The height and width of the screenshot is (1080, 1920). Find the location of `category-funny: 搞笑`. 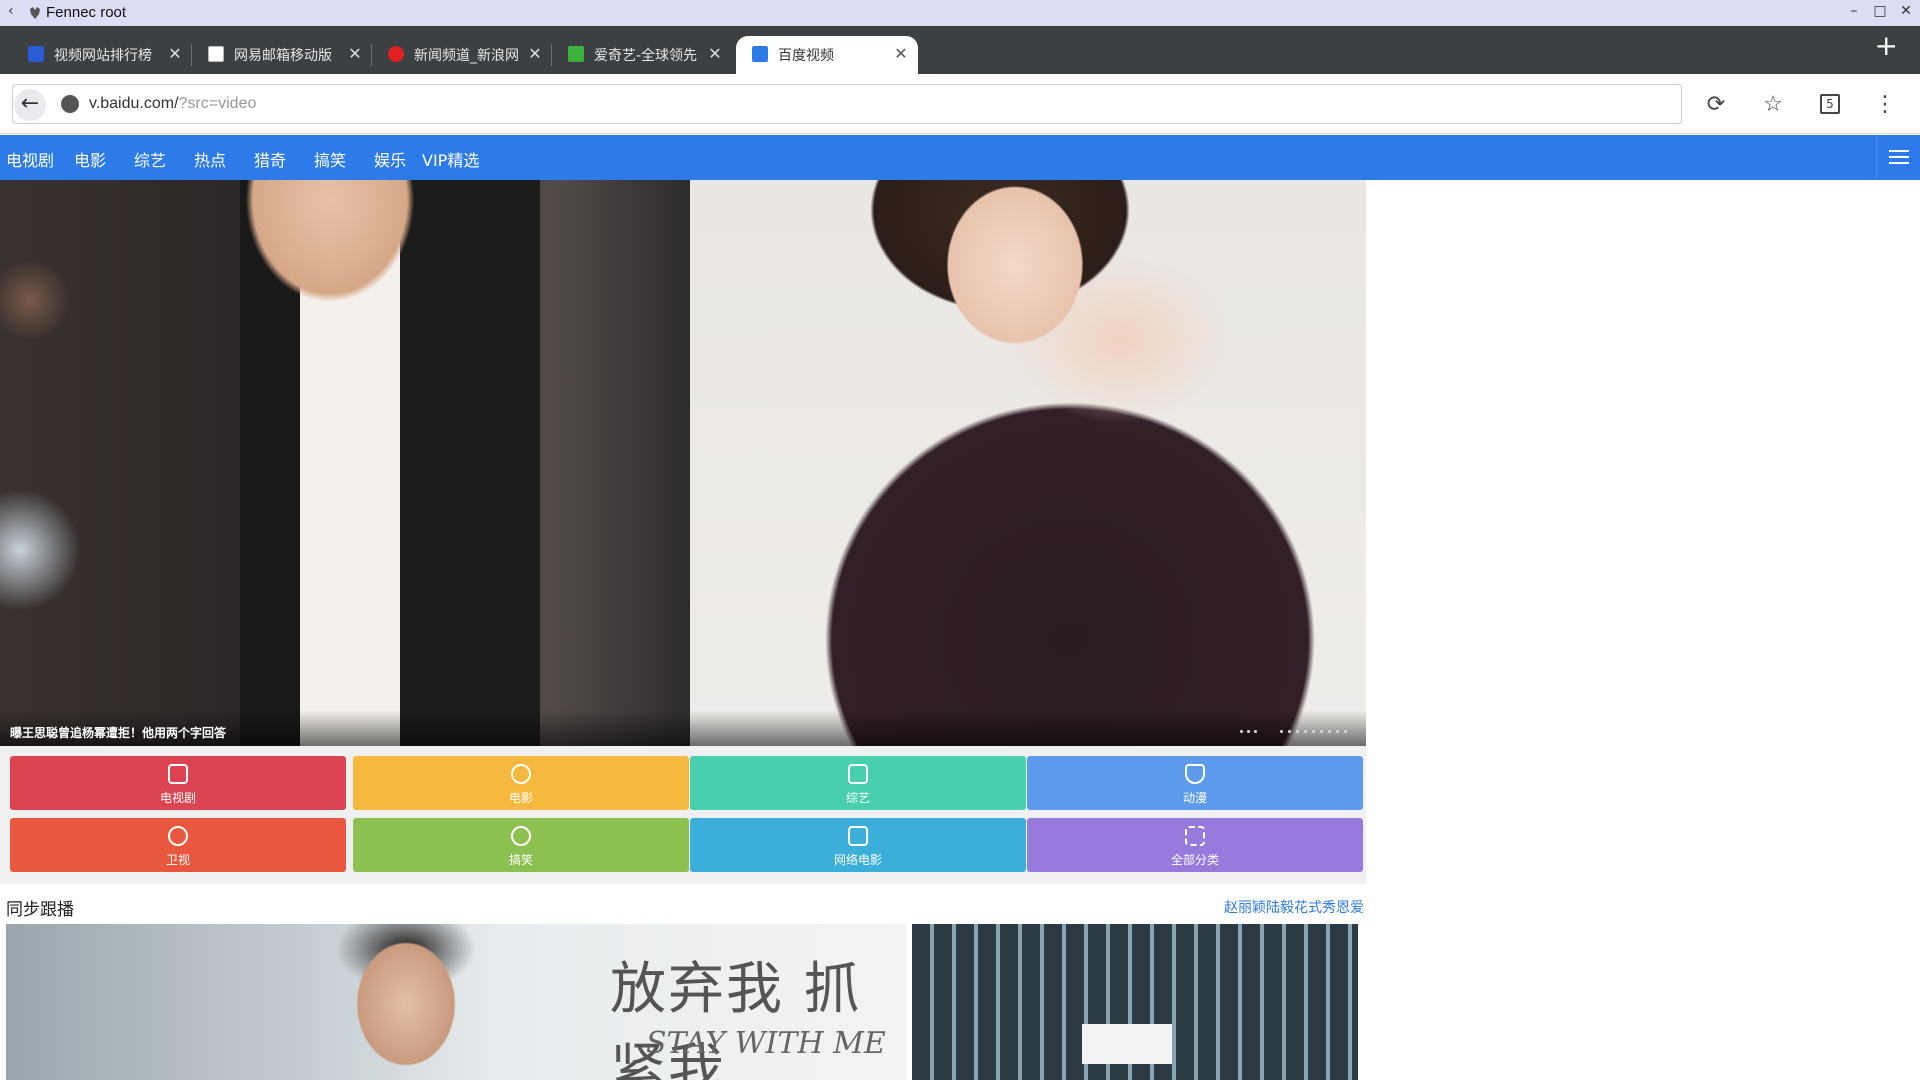

category-funny: 搞笑 is located at coordinates (521, 845).